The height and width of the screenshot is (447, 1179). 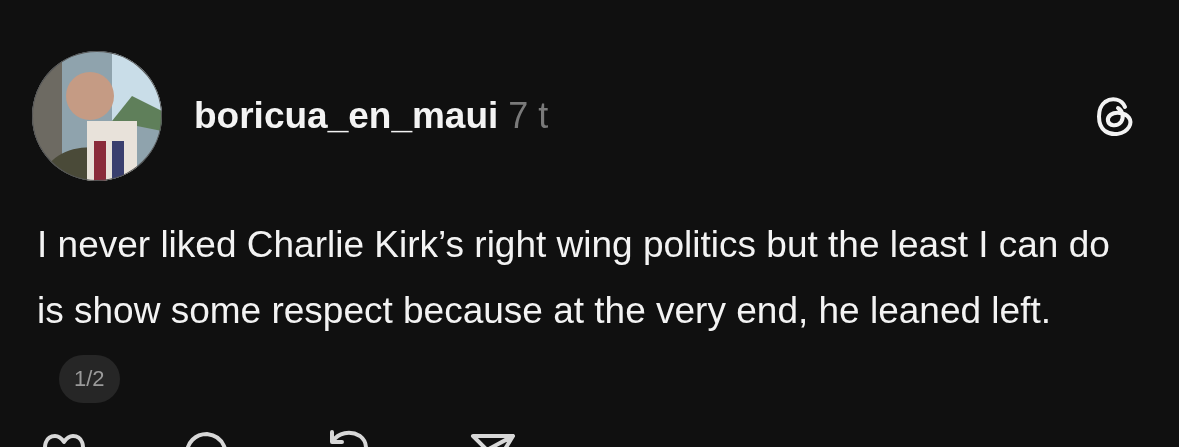 I want to click on page-indicator: 1/2, so click(x=89, y=379).